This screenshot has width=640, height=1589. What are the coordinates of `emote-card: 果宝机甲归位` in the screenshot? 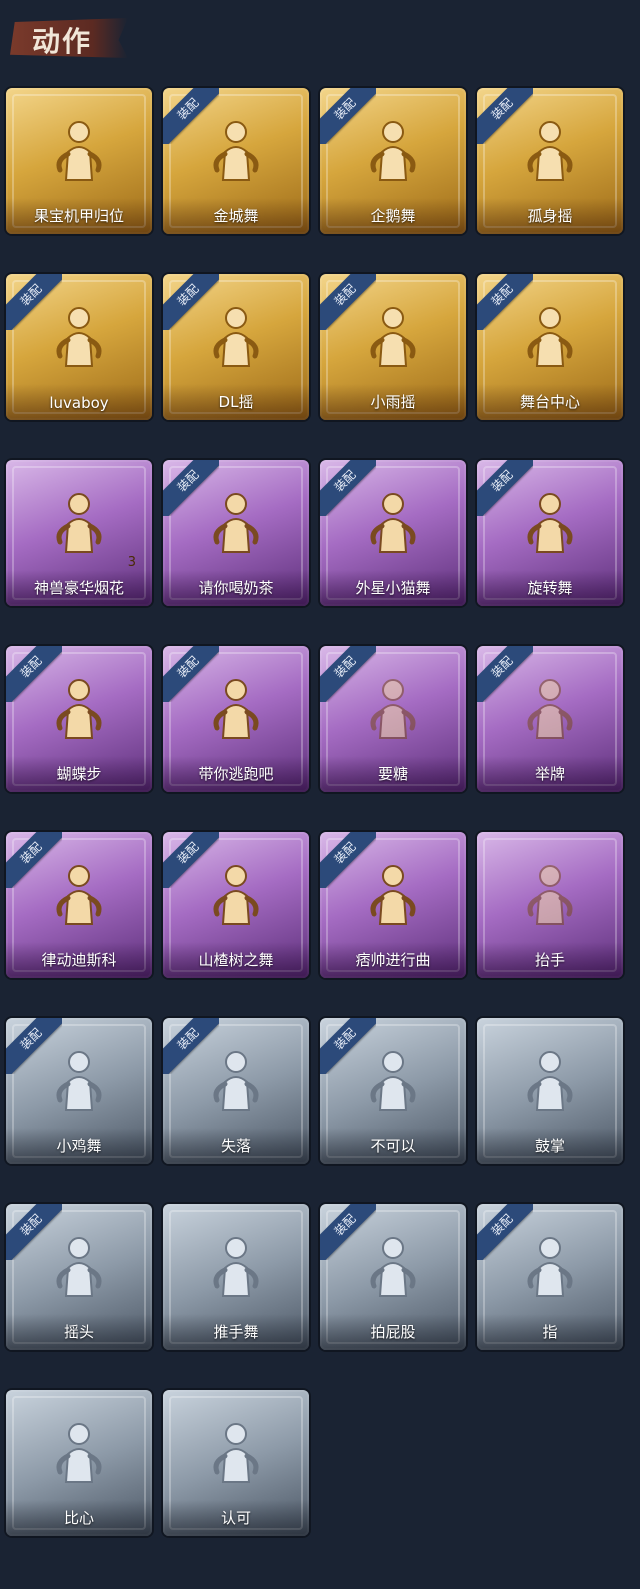 It's located at (79, 161).